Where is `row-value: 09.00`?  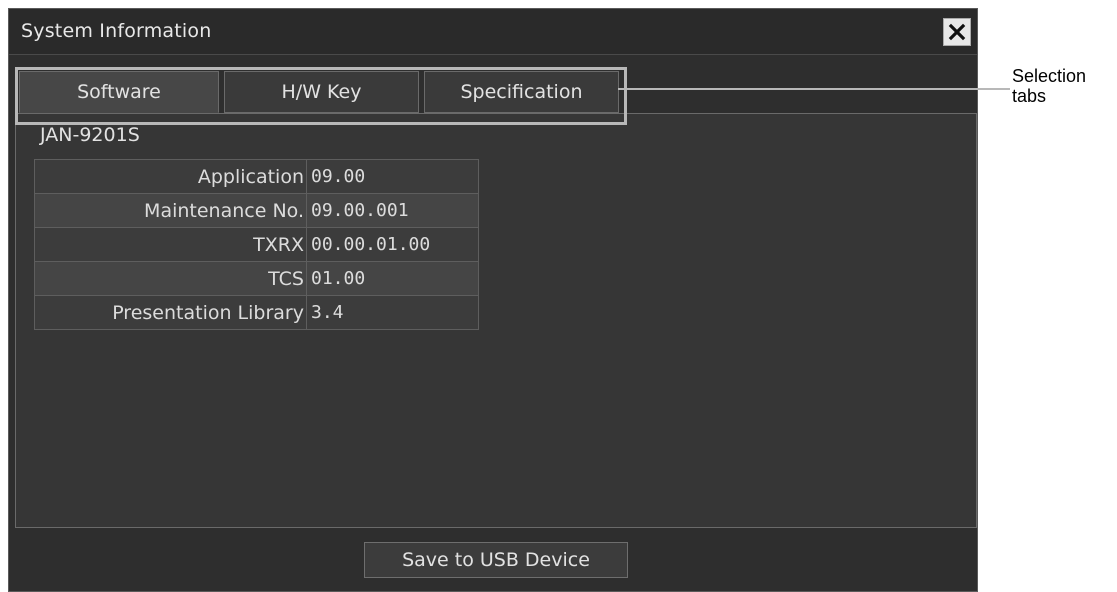 row-value: 09.00 is located at coordinates (392, 176).